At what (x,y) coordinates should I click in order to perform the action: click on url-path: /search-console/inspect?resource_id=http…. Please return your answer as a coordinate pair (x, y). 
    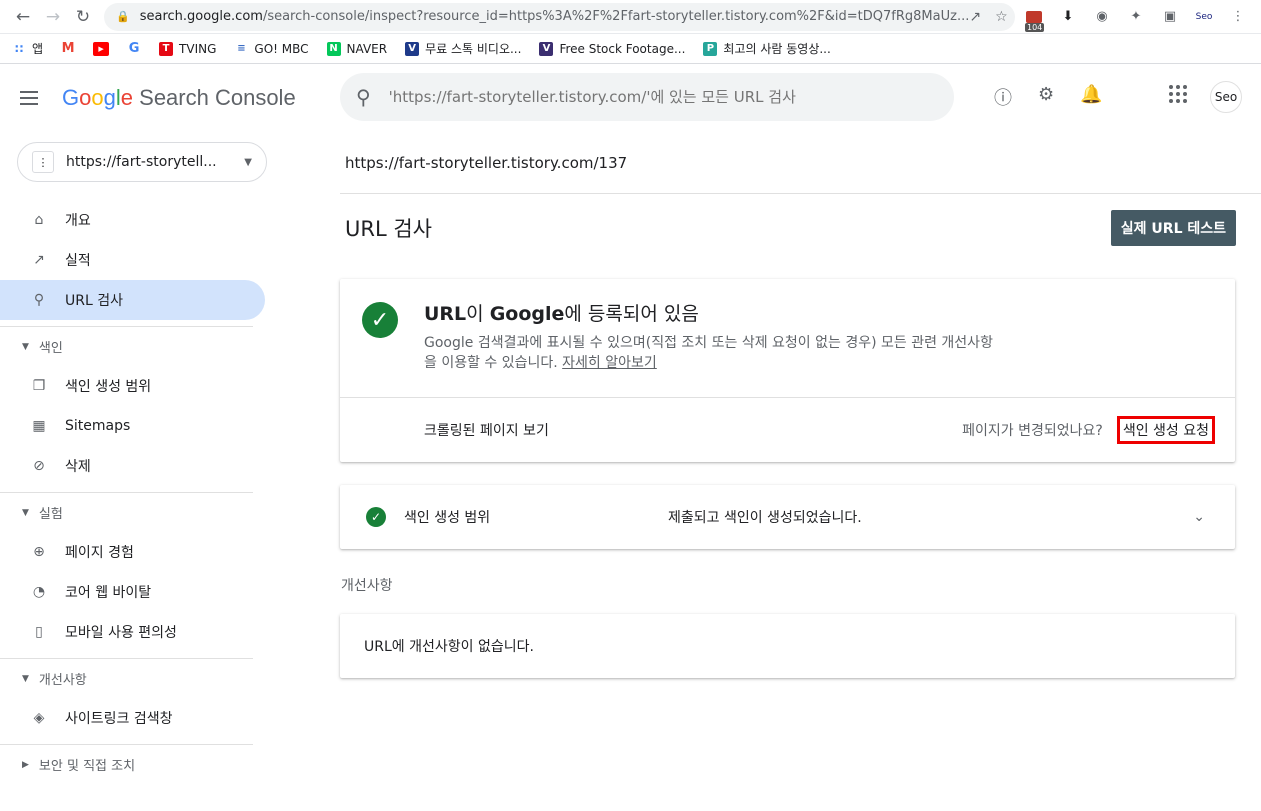
    Looking at the image, I should click on (616, 16).